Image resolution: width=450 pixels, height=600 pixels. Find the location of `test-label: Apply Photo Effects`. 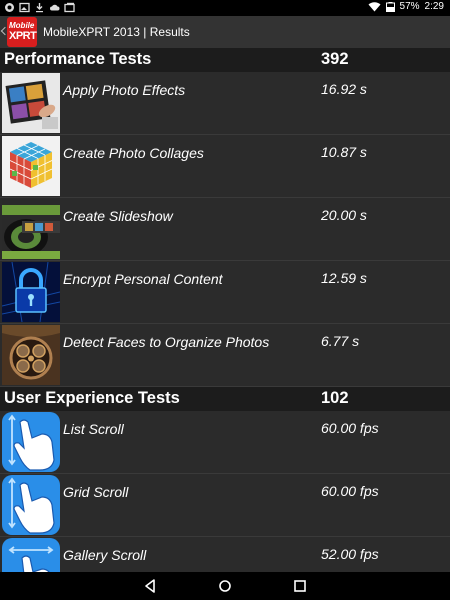

test-label: Apply Photo Effects is located at coordinates (124, 90).